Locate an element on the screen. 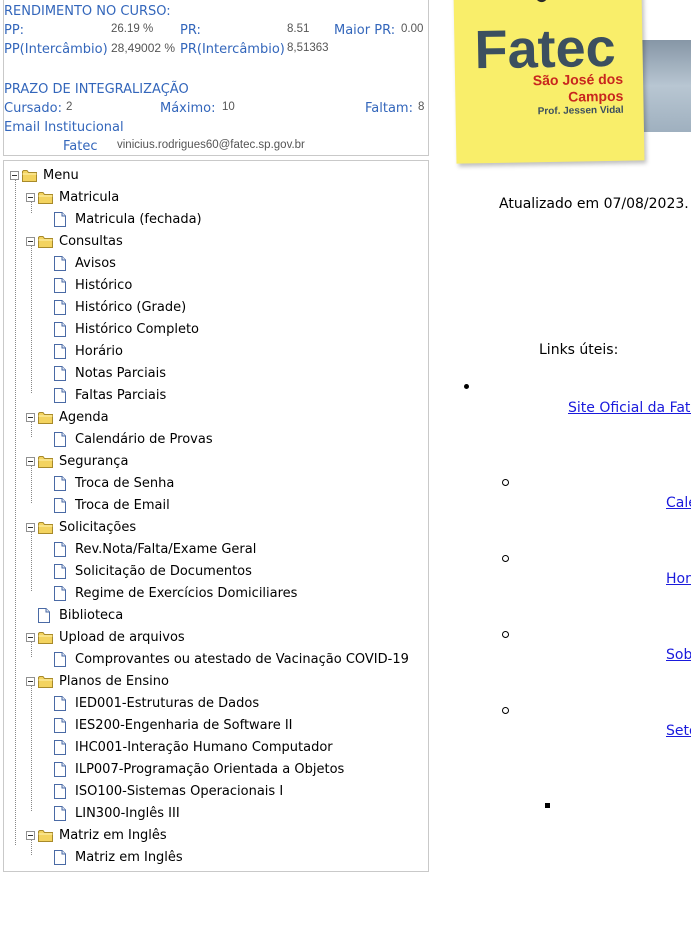 This screenshot has width=691, height=927. tree-link: Solicitação de Documentos is located at coordinates (163, 571).